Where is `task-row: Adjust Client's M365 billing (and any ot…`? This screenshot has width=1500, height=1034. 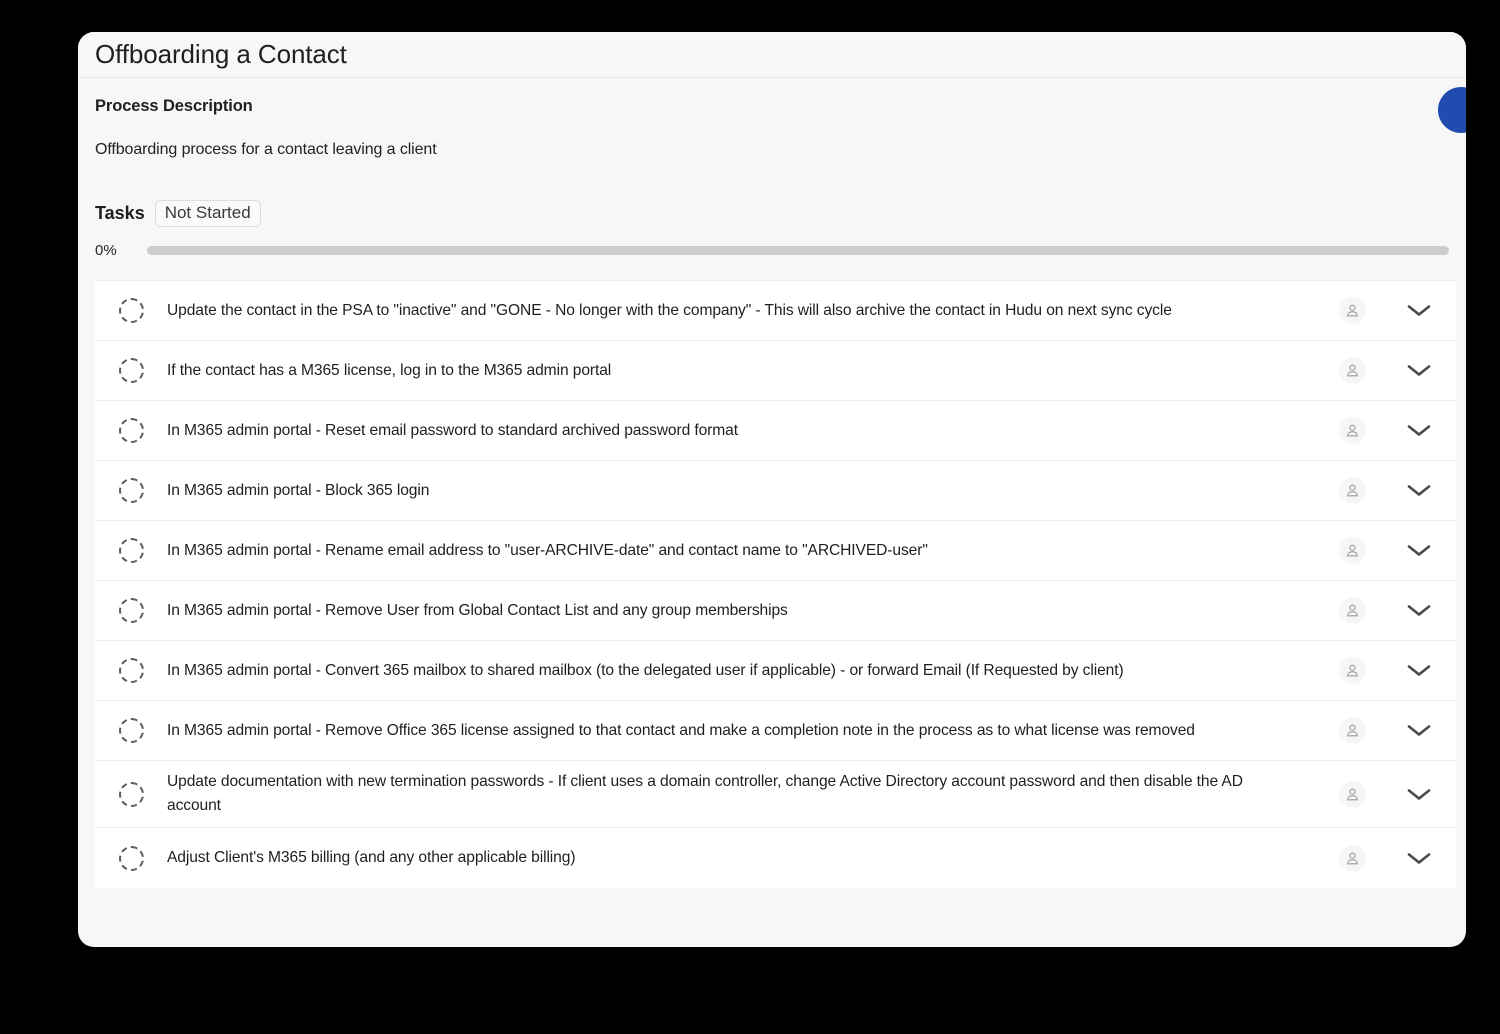 task-row: Adjust Client's M365 billing (and any ot… is located at coordinates (775, 858).